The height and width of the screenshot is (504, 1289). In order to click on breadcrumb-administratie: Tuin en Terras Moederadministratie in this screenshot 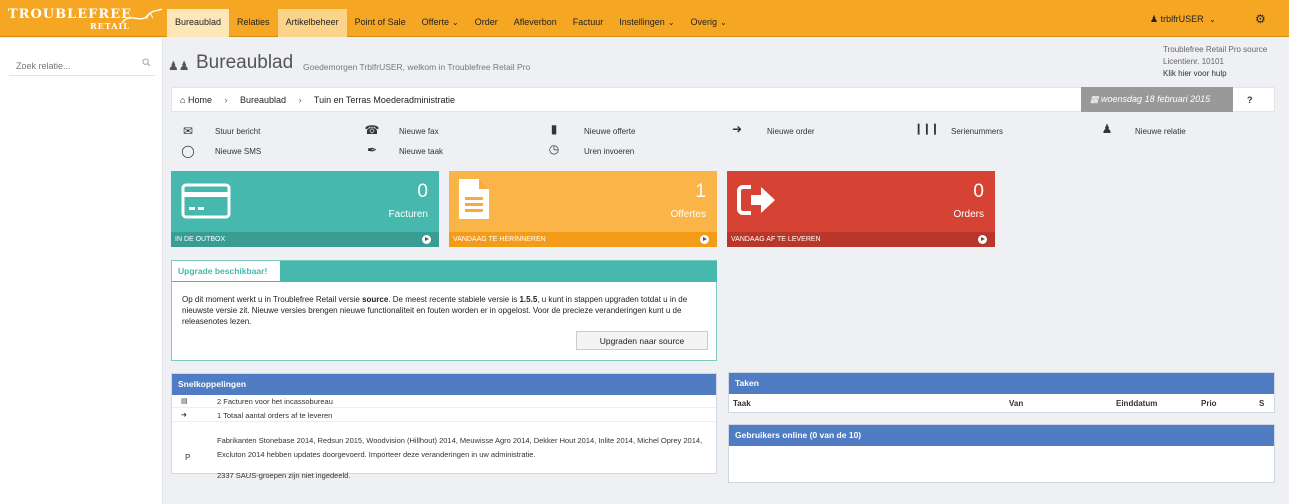, I will do `click(384, 100)`.